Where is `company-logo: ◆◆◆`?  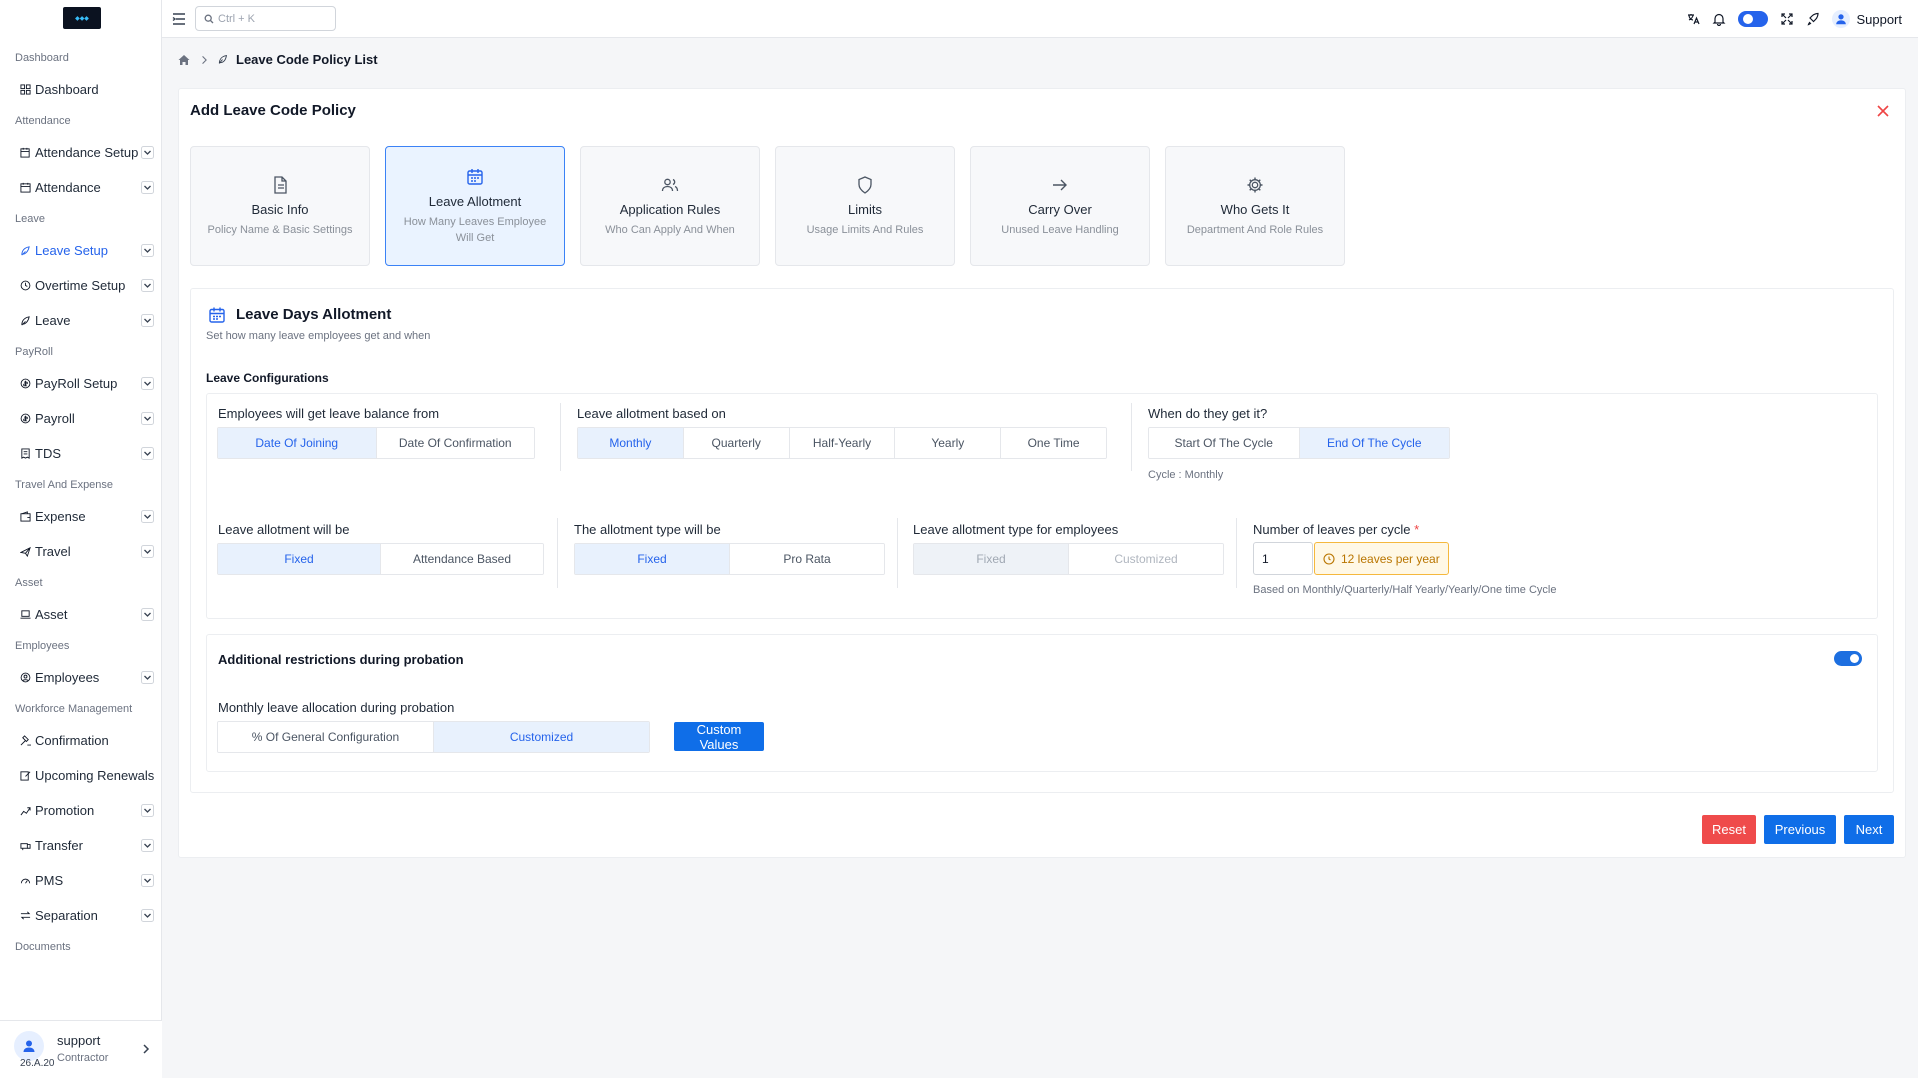 company-logo: ◆◆◆ is located at coordinates (82, 18).